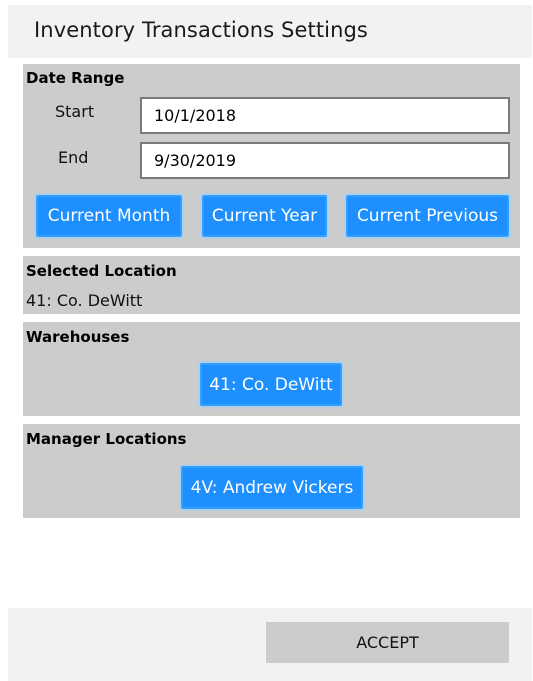 Image resolution: width=533 pixels, height=681 pixels. I want to click on footer-bar: ACCEPT, so click(270, 644).